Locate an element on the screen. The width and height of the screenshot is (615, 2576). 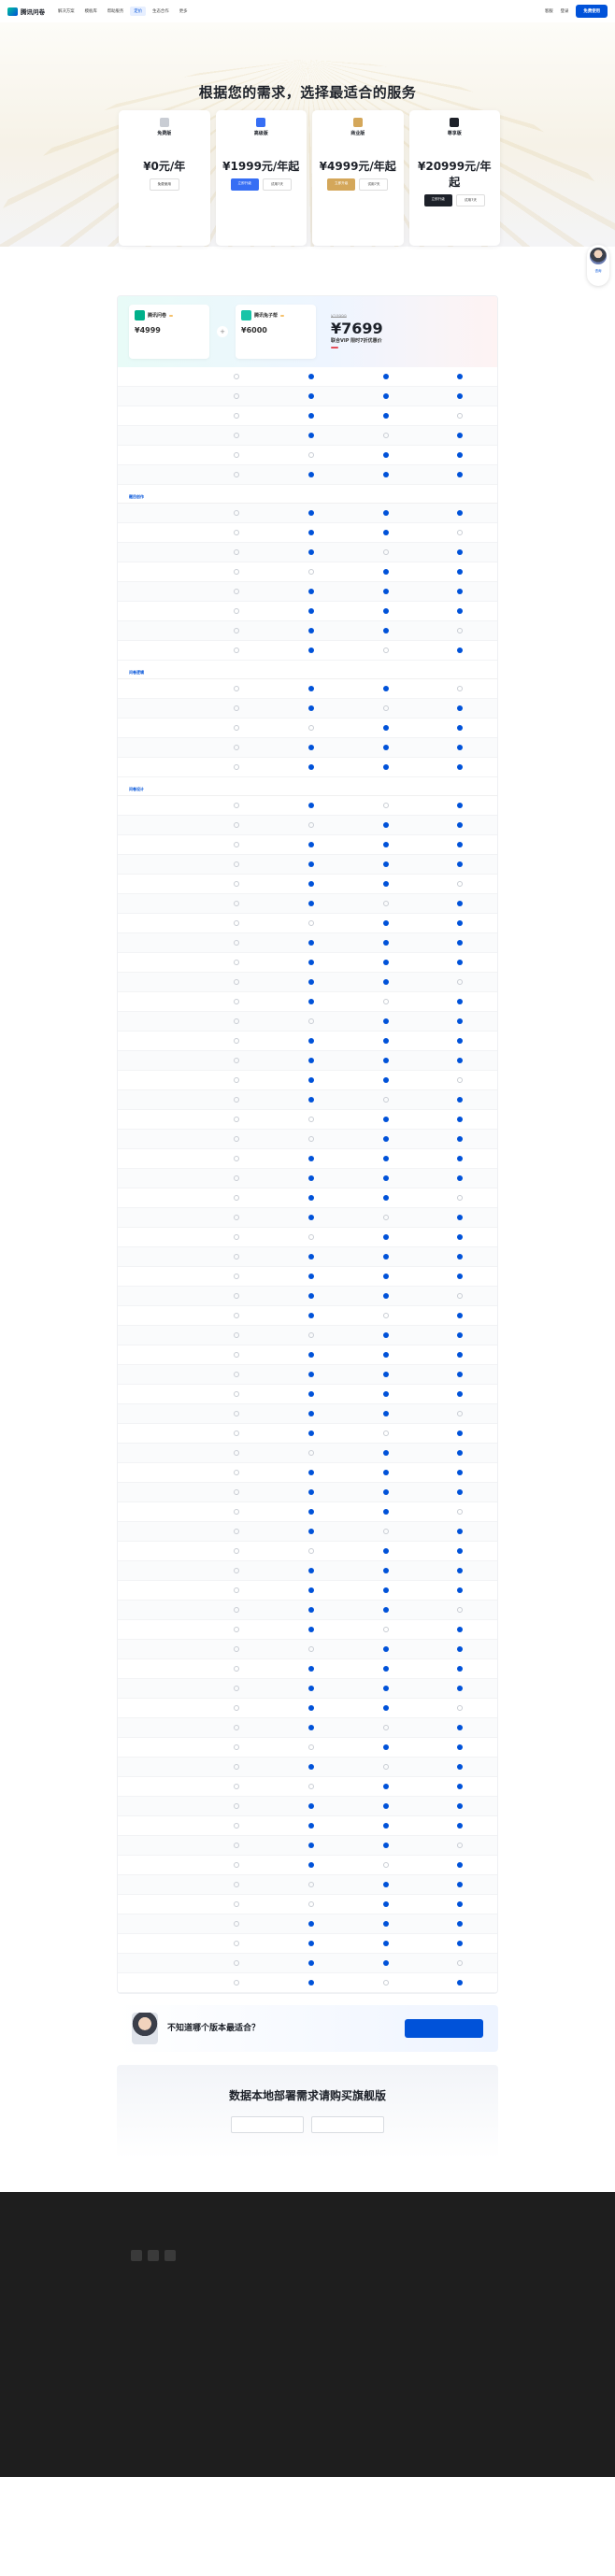
private-deploy: 数据本地部署需求请购买旗舰版 is located at coordinates (307, 2111).